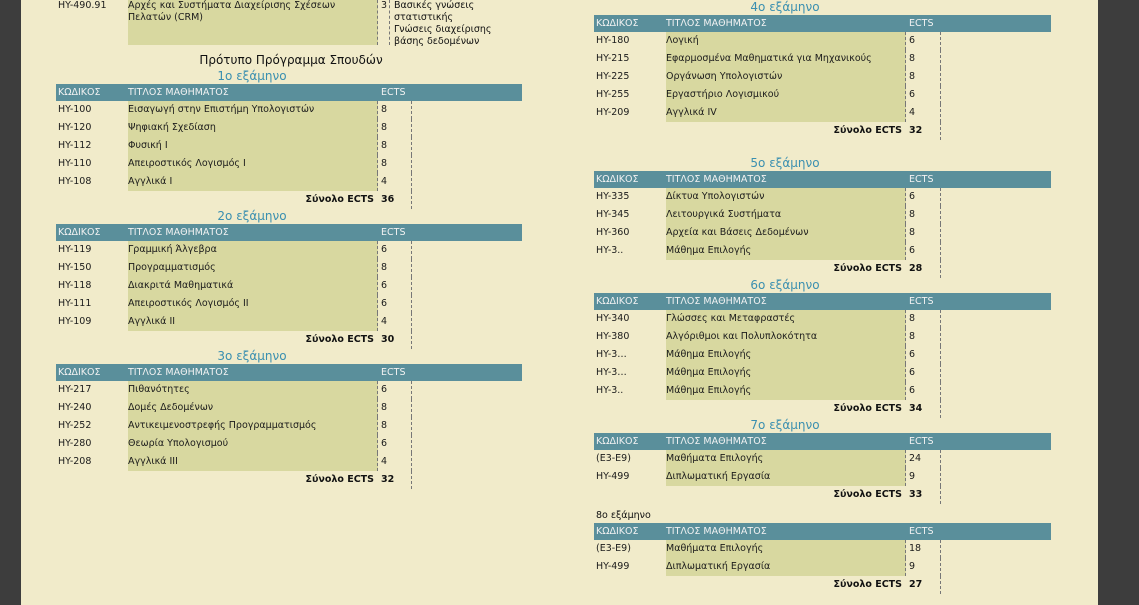  What do you see at coordinates (786, 113) in the screenshot?
I see `course-title: Αγγλικά IV` at bounding box center [786, 113].